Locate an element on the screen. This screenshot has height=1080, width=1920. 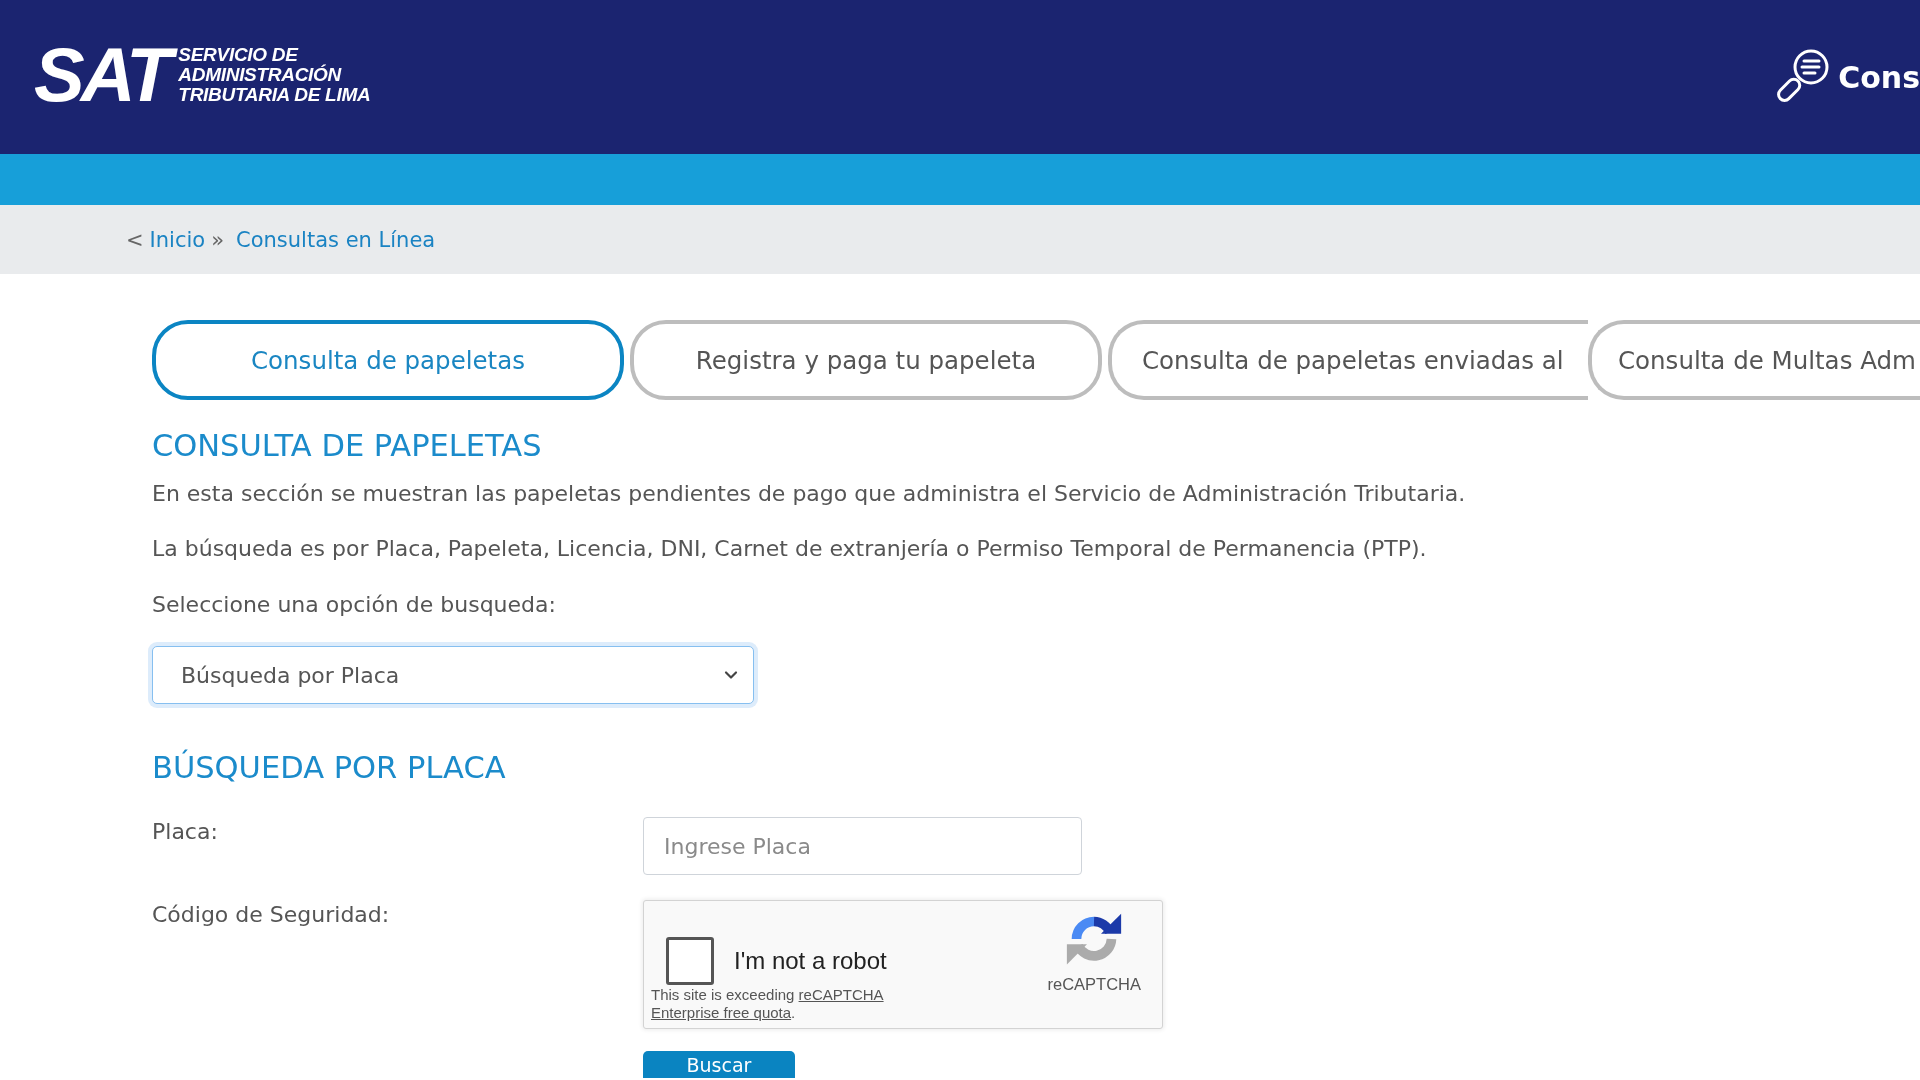
field-label: Placa: is located at coordinates (185, 832).